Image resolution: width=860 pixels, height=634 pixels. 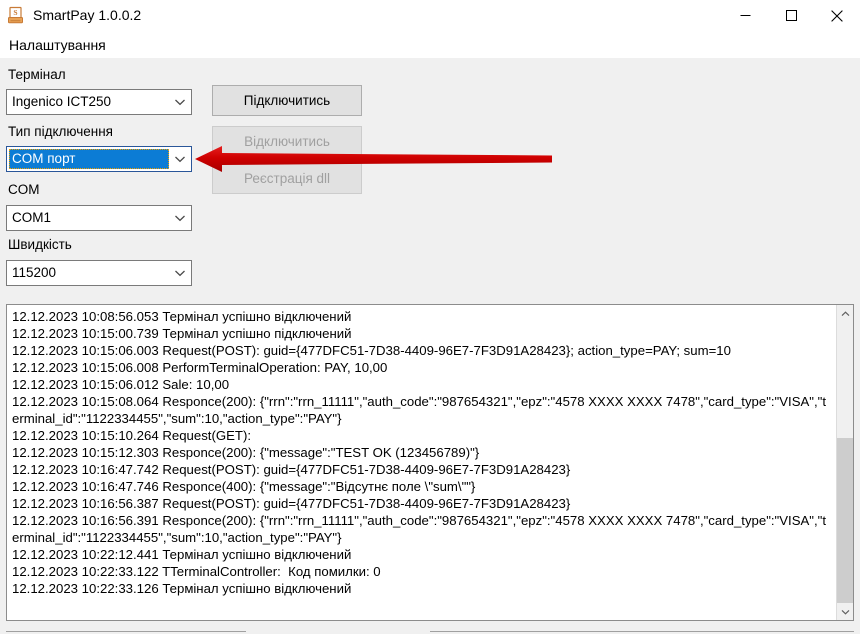 I want to click on terminal-combobox: Ingenico ICT250, so click(x=99, y=102).